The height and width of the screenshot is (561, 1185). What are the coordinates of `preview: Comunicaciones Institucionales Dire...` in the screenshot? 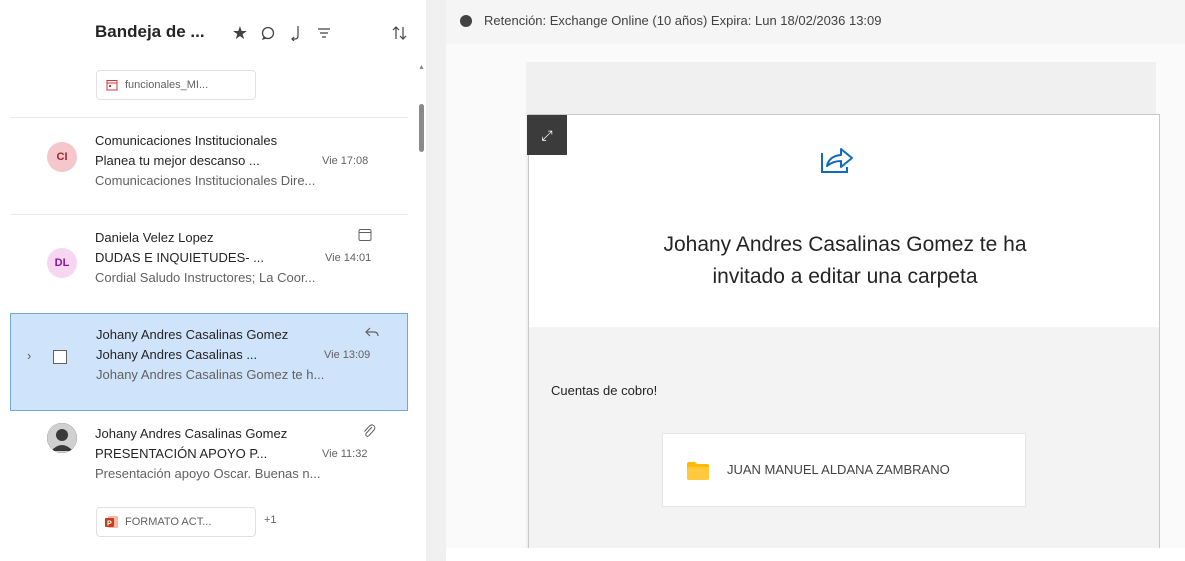 It's located at (205, 180).